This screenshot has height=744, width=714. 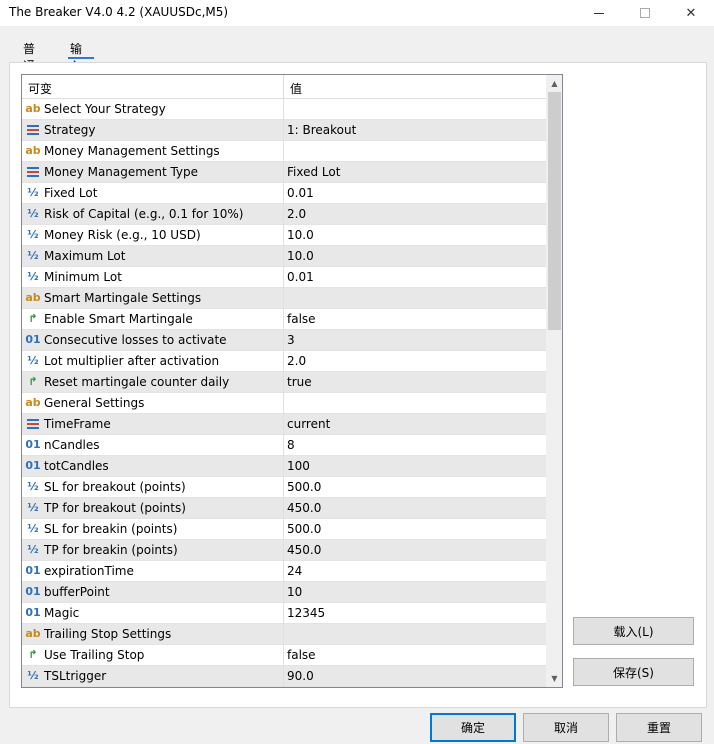 I want to click on param-name: Magic, so click(x=62, y=613).